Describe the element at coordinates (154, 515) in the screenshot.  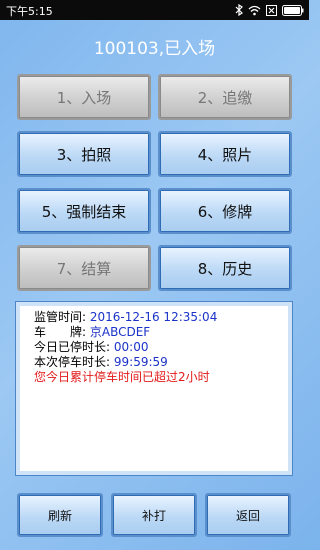
I see `reprint-button: 补打` at that location.